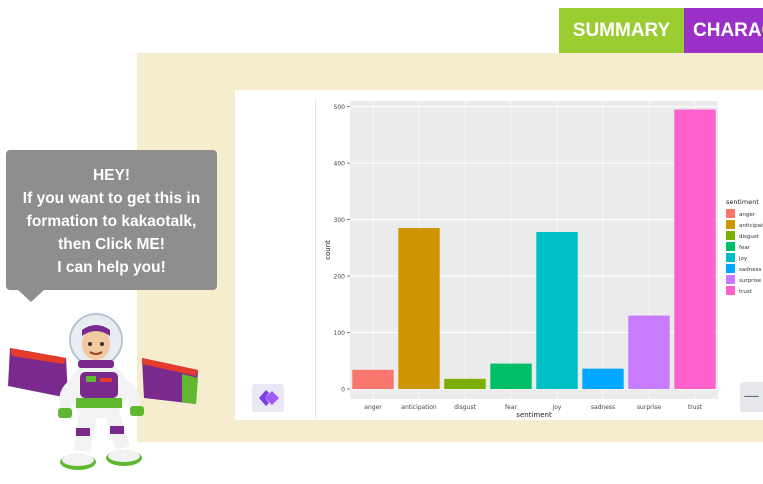 The height and width of the screenshot is (484, 763). I want to click on tab-summary: SUMMARY, so click(621, 30).